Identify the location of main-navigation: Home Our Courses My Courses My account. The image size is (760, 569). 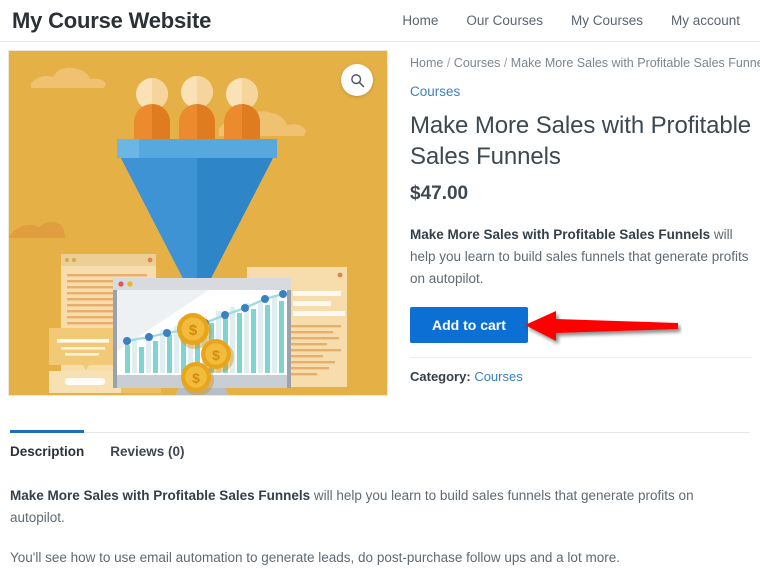
(577, 20).